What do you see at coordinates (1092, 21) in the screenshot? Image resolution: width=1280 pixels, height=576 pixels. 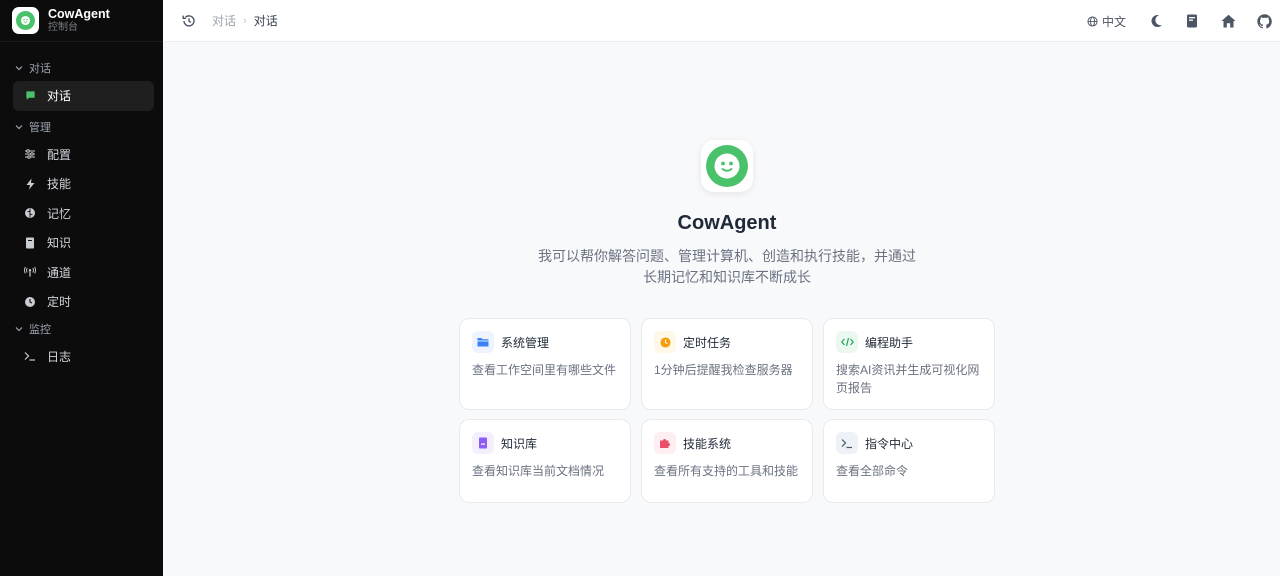 I see `globe-icon` at bounding box center [1092, 21].